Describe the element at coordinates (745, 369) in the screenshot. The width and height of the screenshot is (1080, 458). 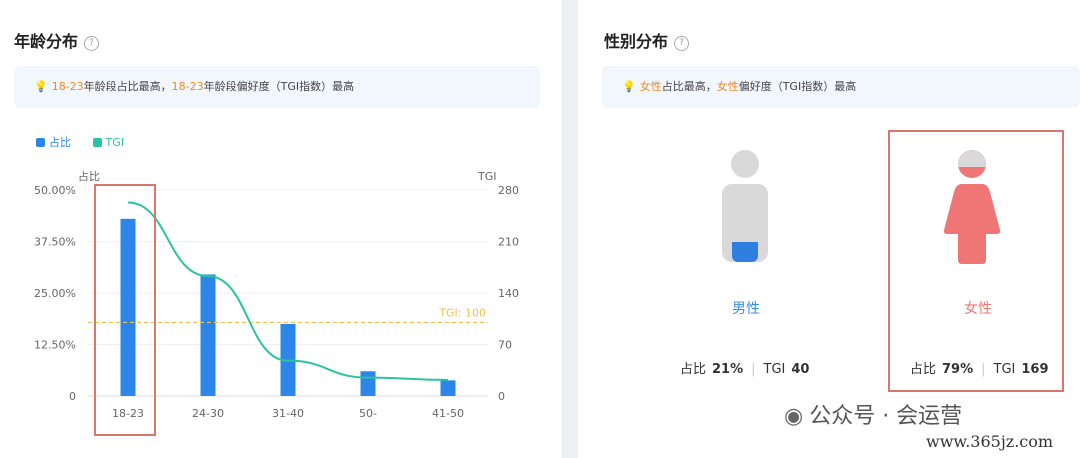
I see `male-stats: 占比 21% | TGI 40` at that location.